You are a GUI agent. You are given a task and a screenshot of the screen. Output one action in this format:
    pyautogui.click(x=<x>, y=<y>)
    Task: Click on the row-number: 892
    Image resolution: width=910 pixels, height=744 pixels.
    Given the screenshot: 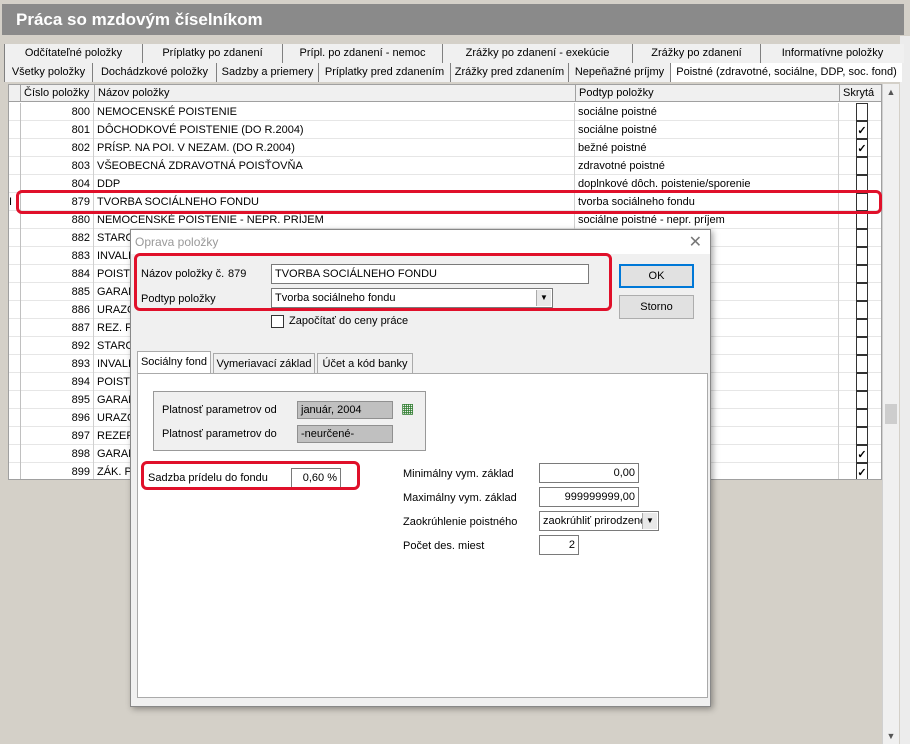 What is the action you would take?
    pyautogui.click(x=57, y=346)
    